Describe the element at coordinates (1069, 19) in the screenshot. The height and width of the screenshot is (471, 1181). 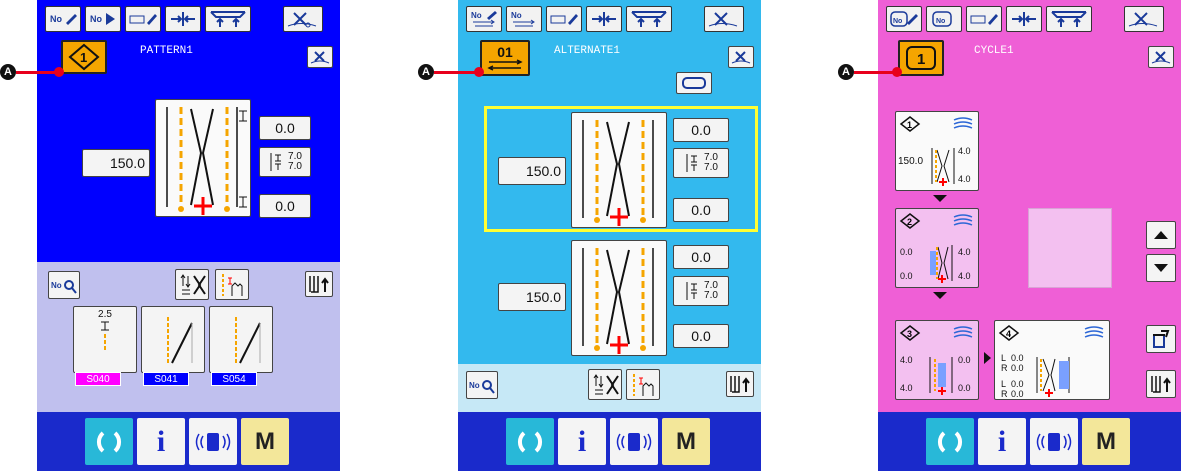
I see `cycle-presser-button` at that location.